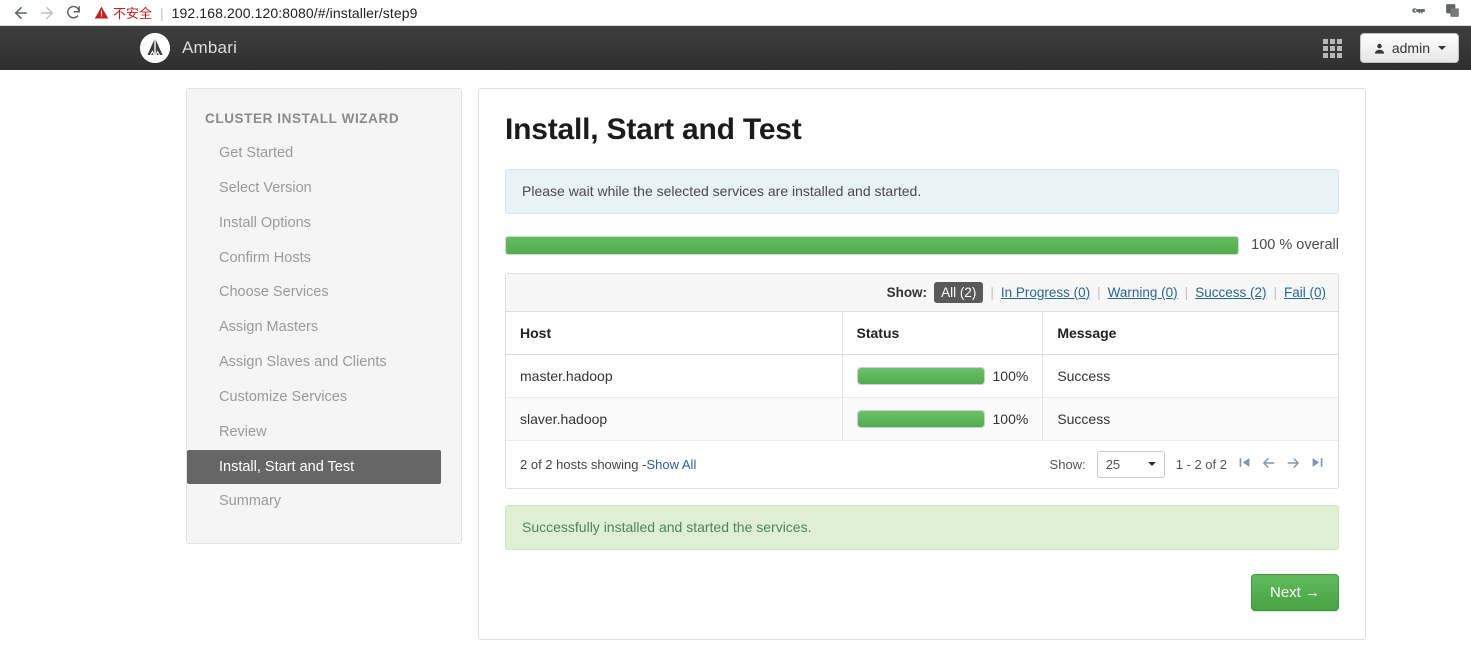 This screenshot has height=649, width=1471. I want to click on pagination-summary: 2 of 2 hosts showing -, so click(583, 464).